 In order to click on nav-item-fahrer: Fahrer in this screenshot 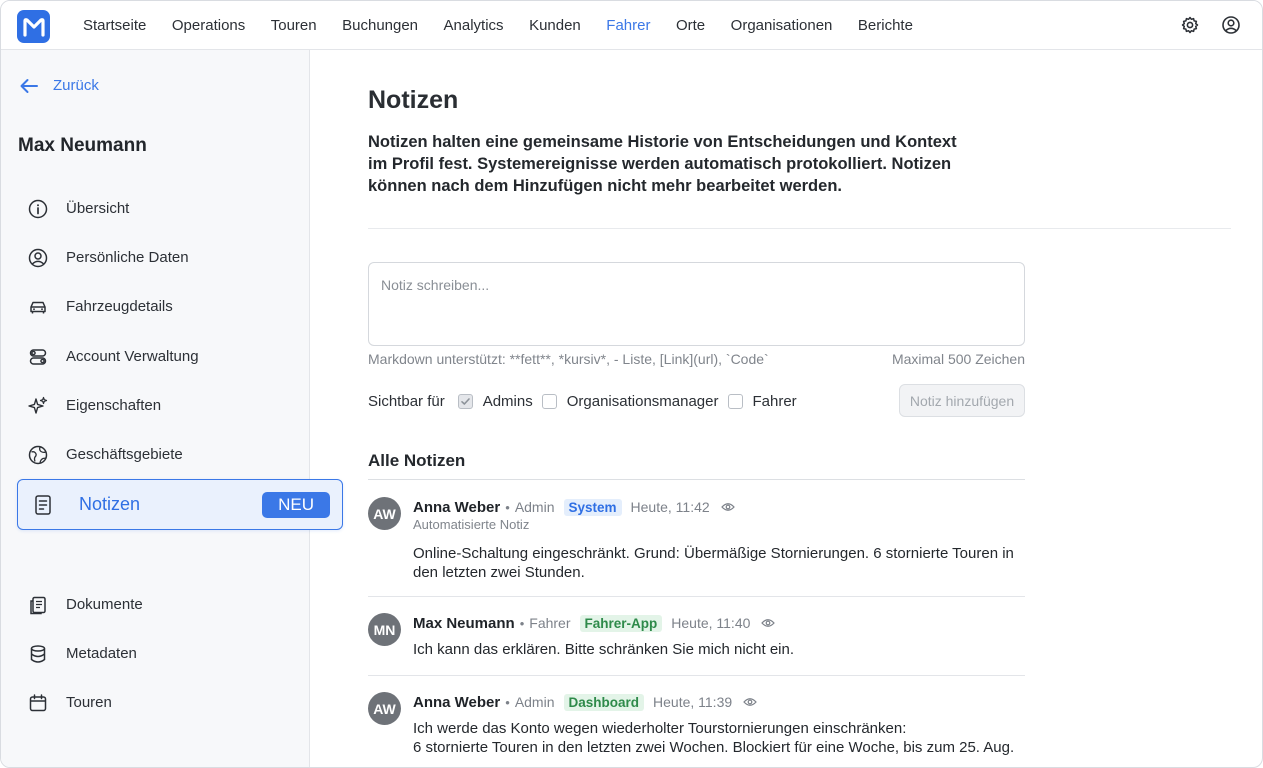, I will do `click(628, 25)`.